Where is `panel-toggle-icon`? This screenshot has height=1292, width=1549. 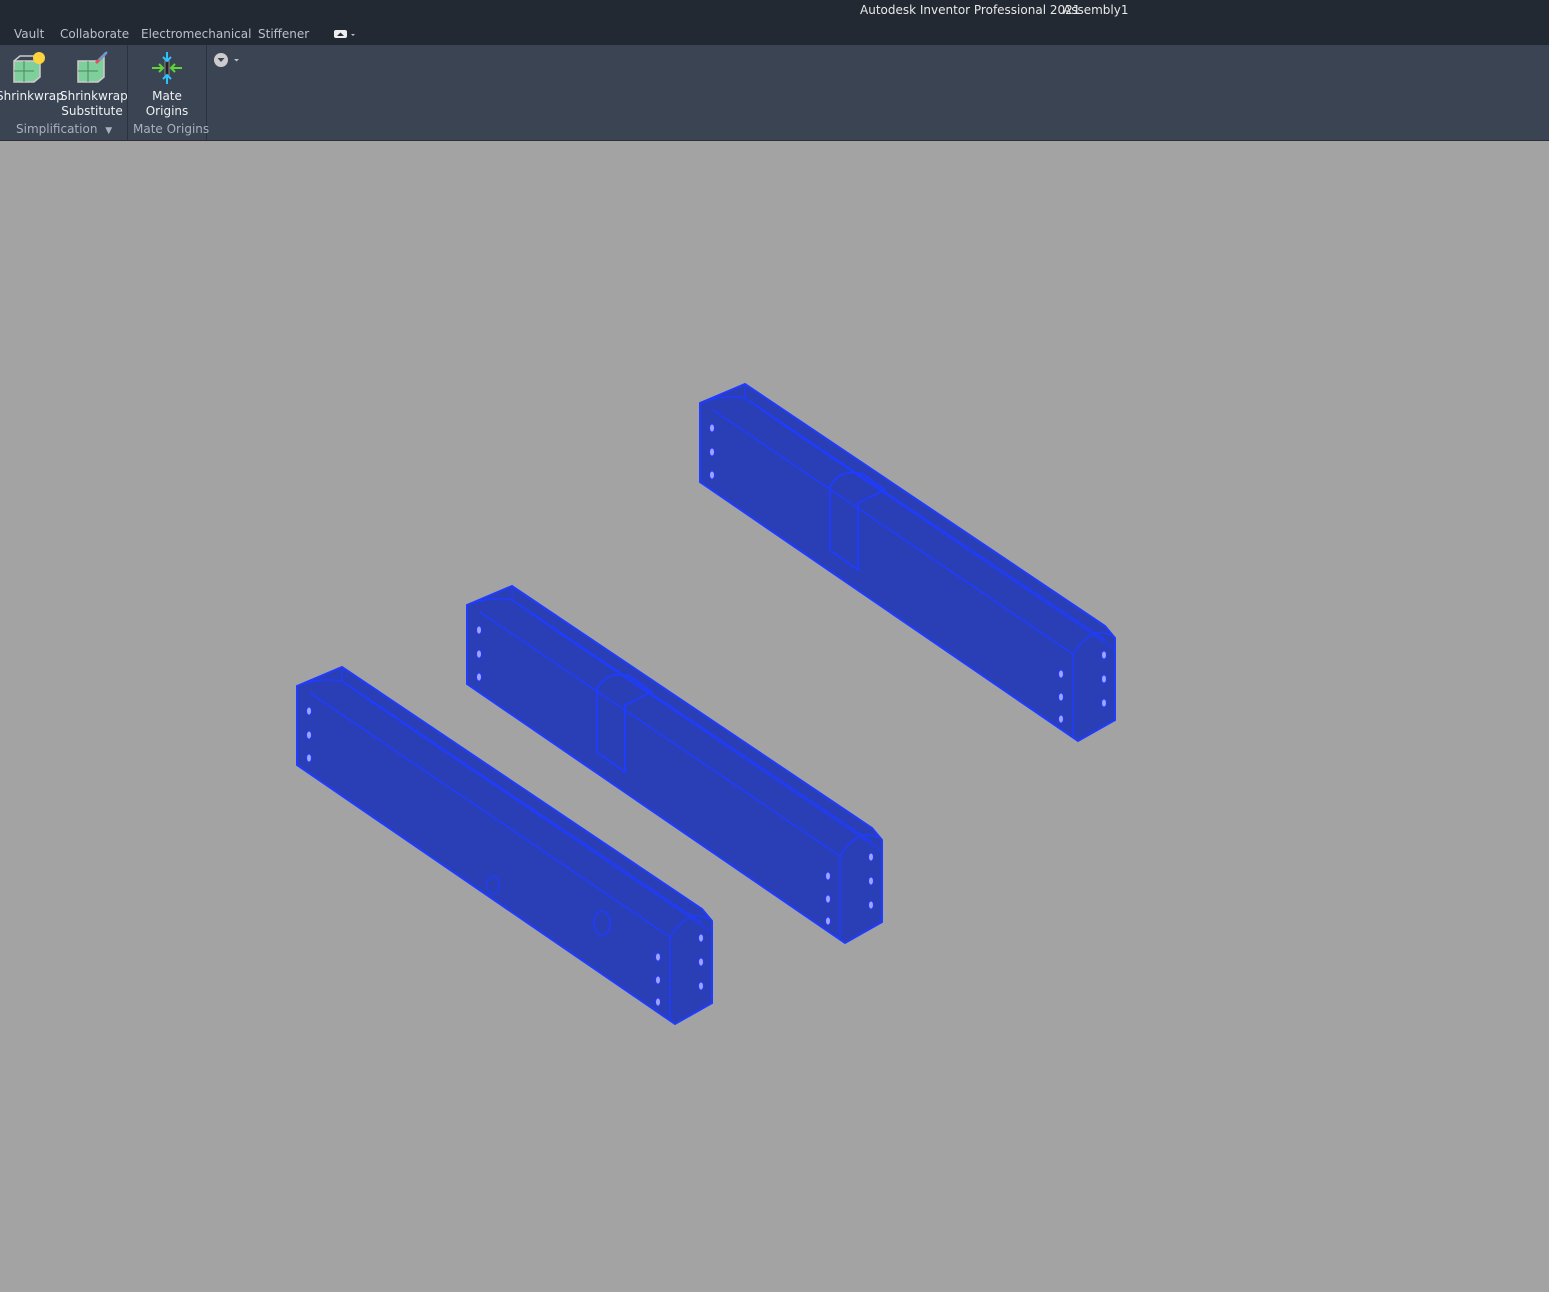 panel-toggle-icon is located at coordinates (344, 34).